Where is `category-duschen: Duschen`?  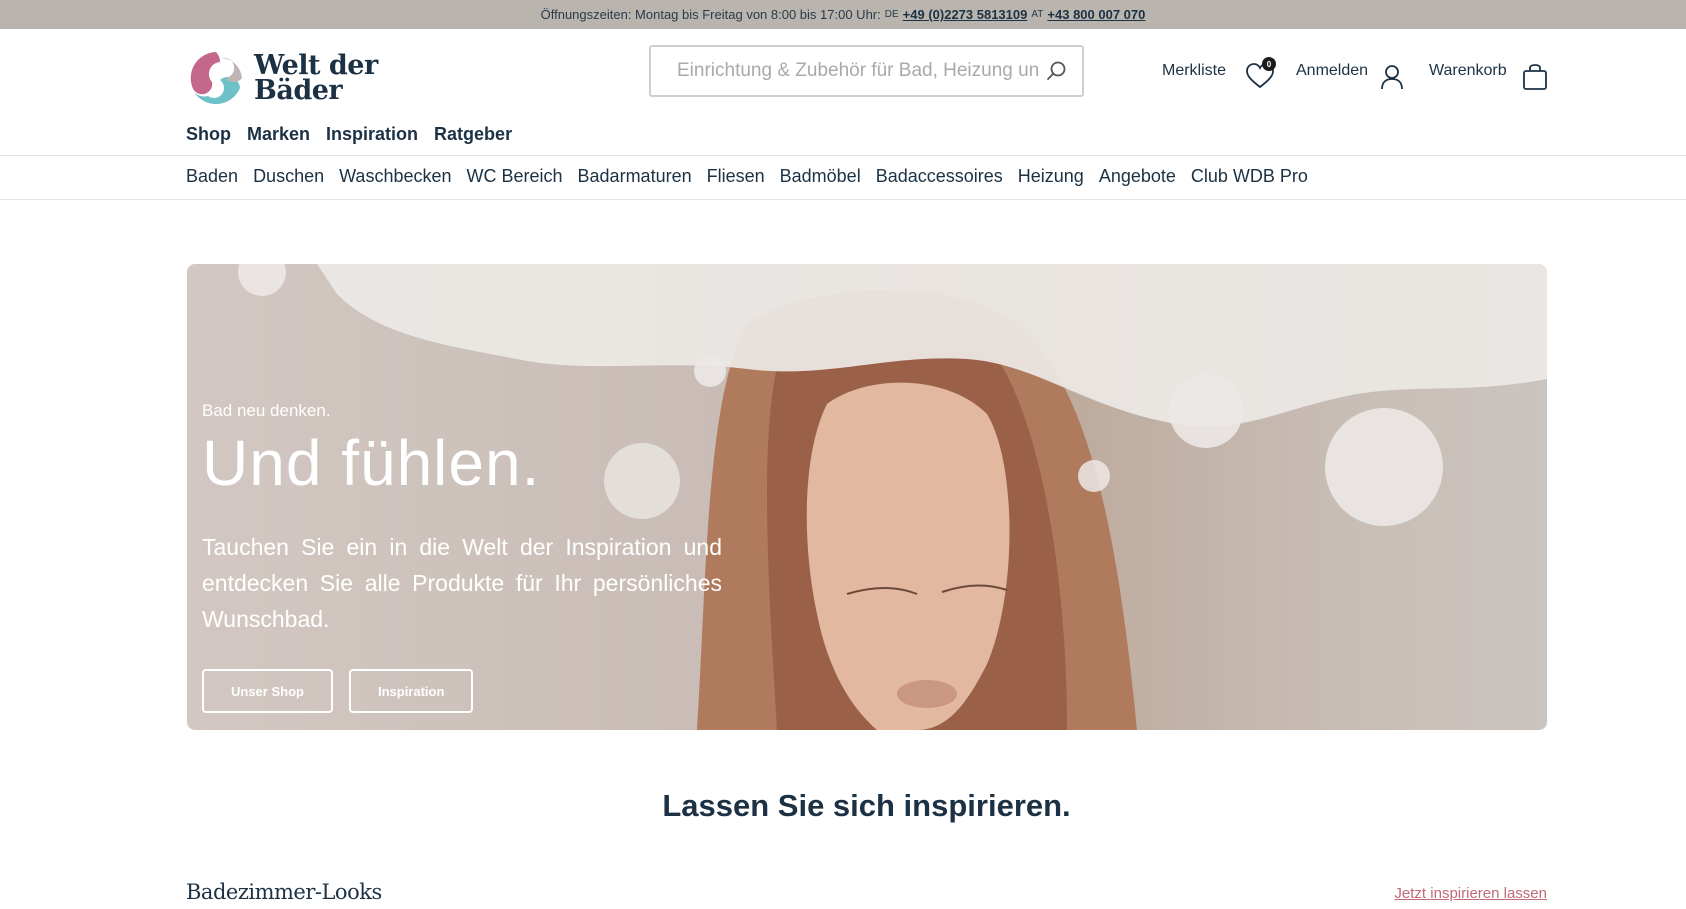 category-duschen: Duschen is located at coordinates (288, 176).